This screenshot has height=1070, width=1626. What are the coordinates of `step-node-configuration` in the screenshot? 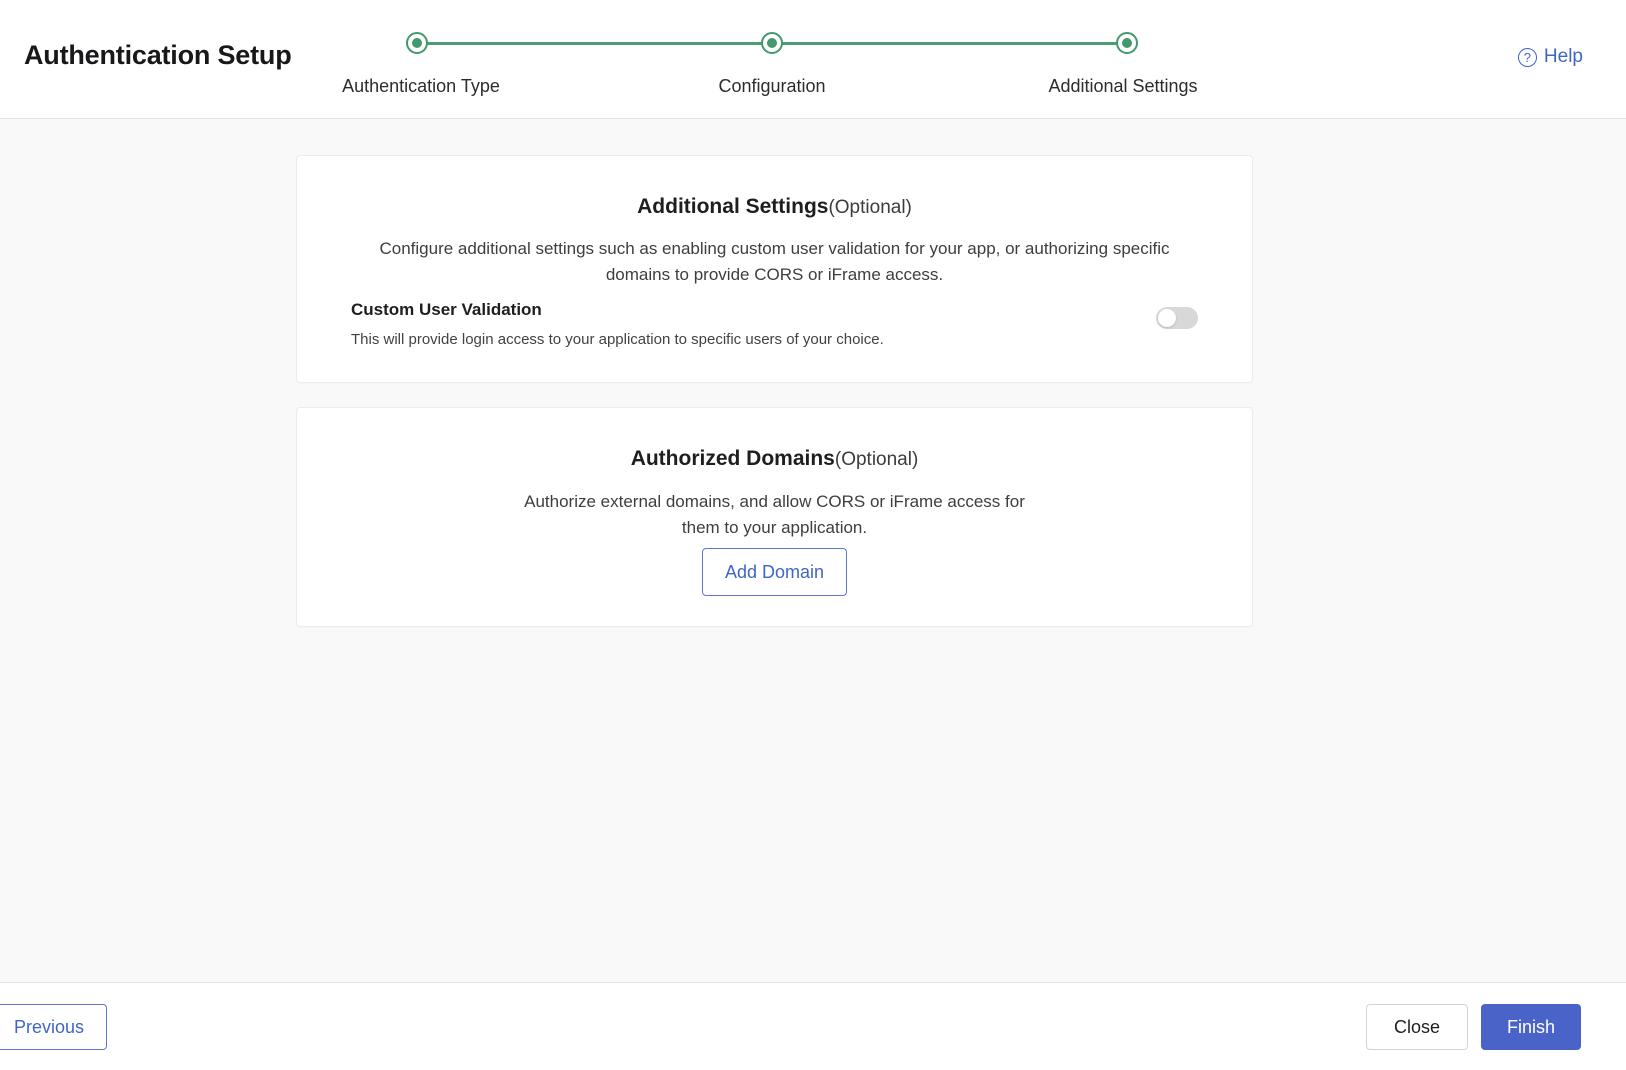 It's located at (772, 43).